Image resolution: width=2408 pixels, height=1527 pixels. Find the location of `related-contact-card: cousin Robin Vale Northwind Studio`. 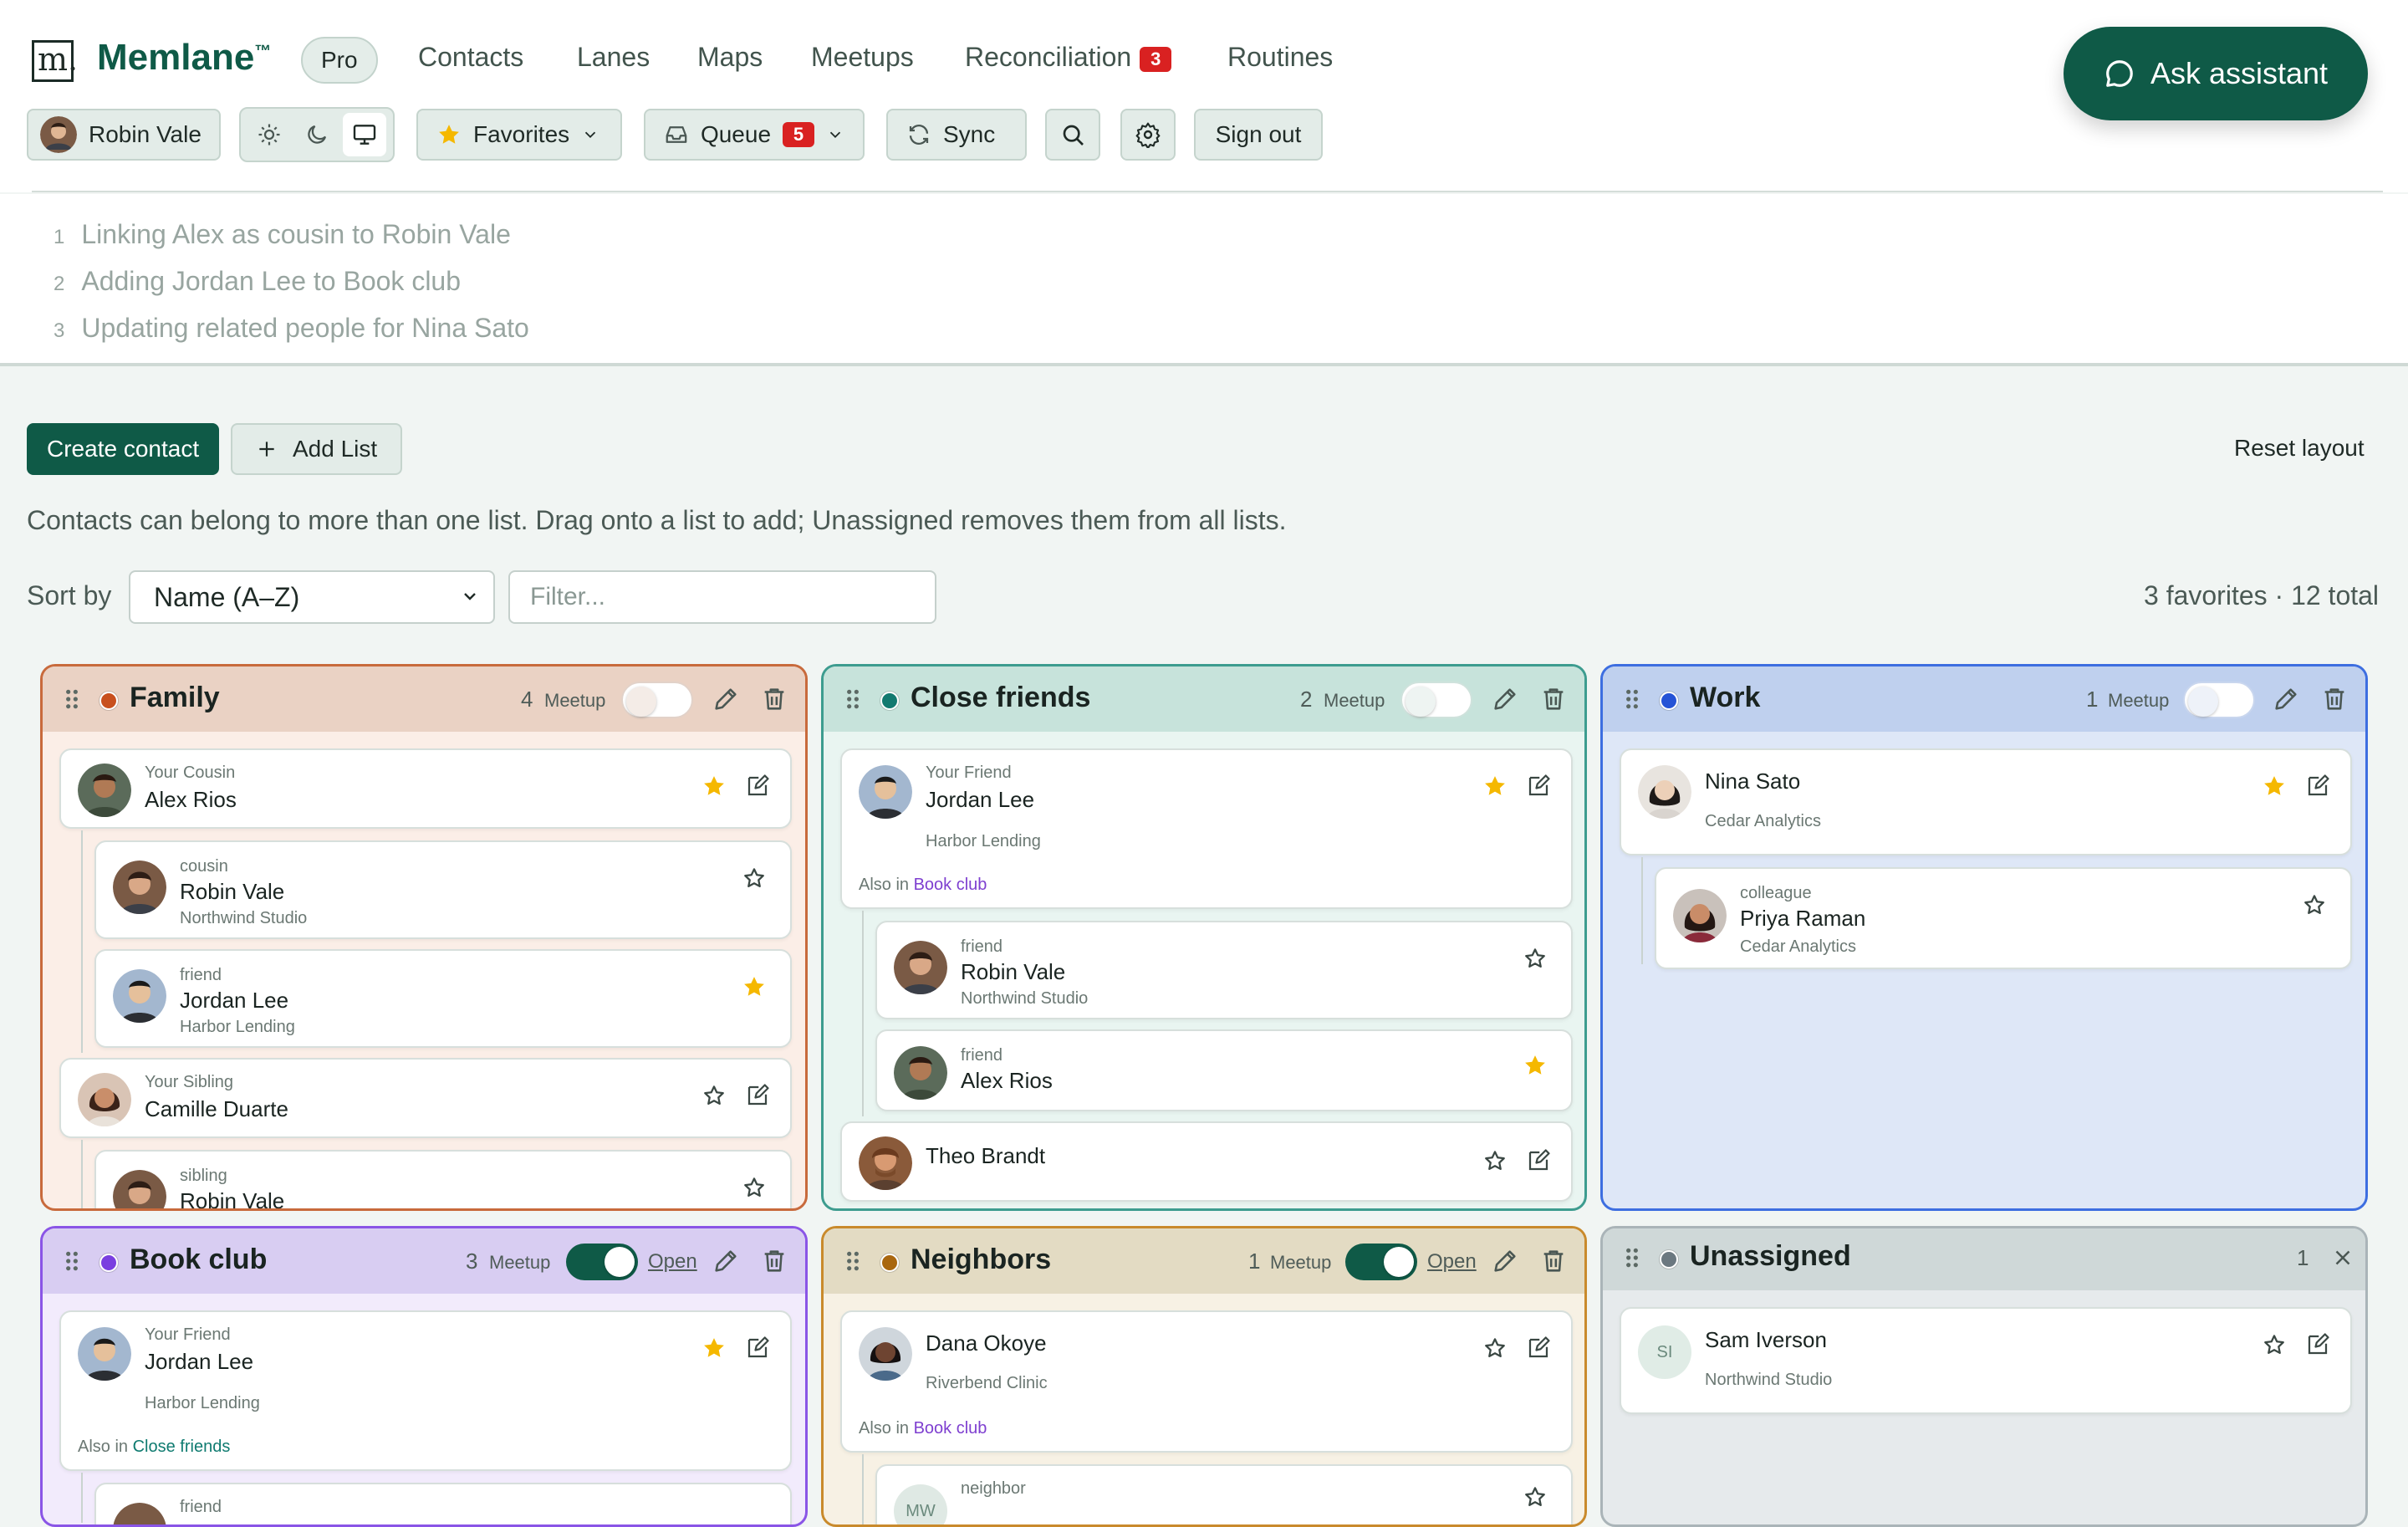

related-contact-card: cousin Robin Vale Northwind Studio is located at coordinates (443, 889).